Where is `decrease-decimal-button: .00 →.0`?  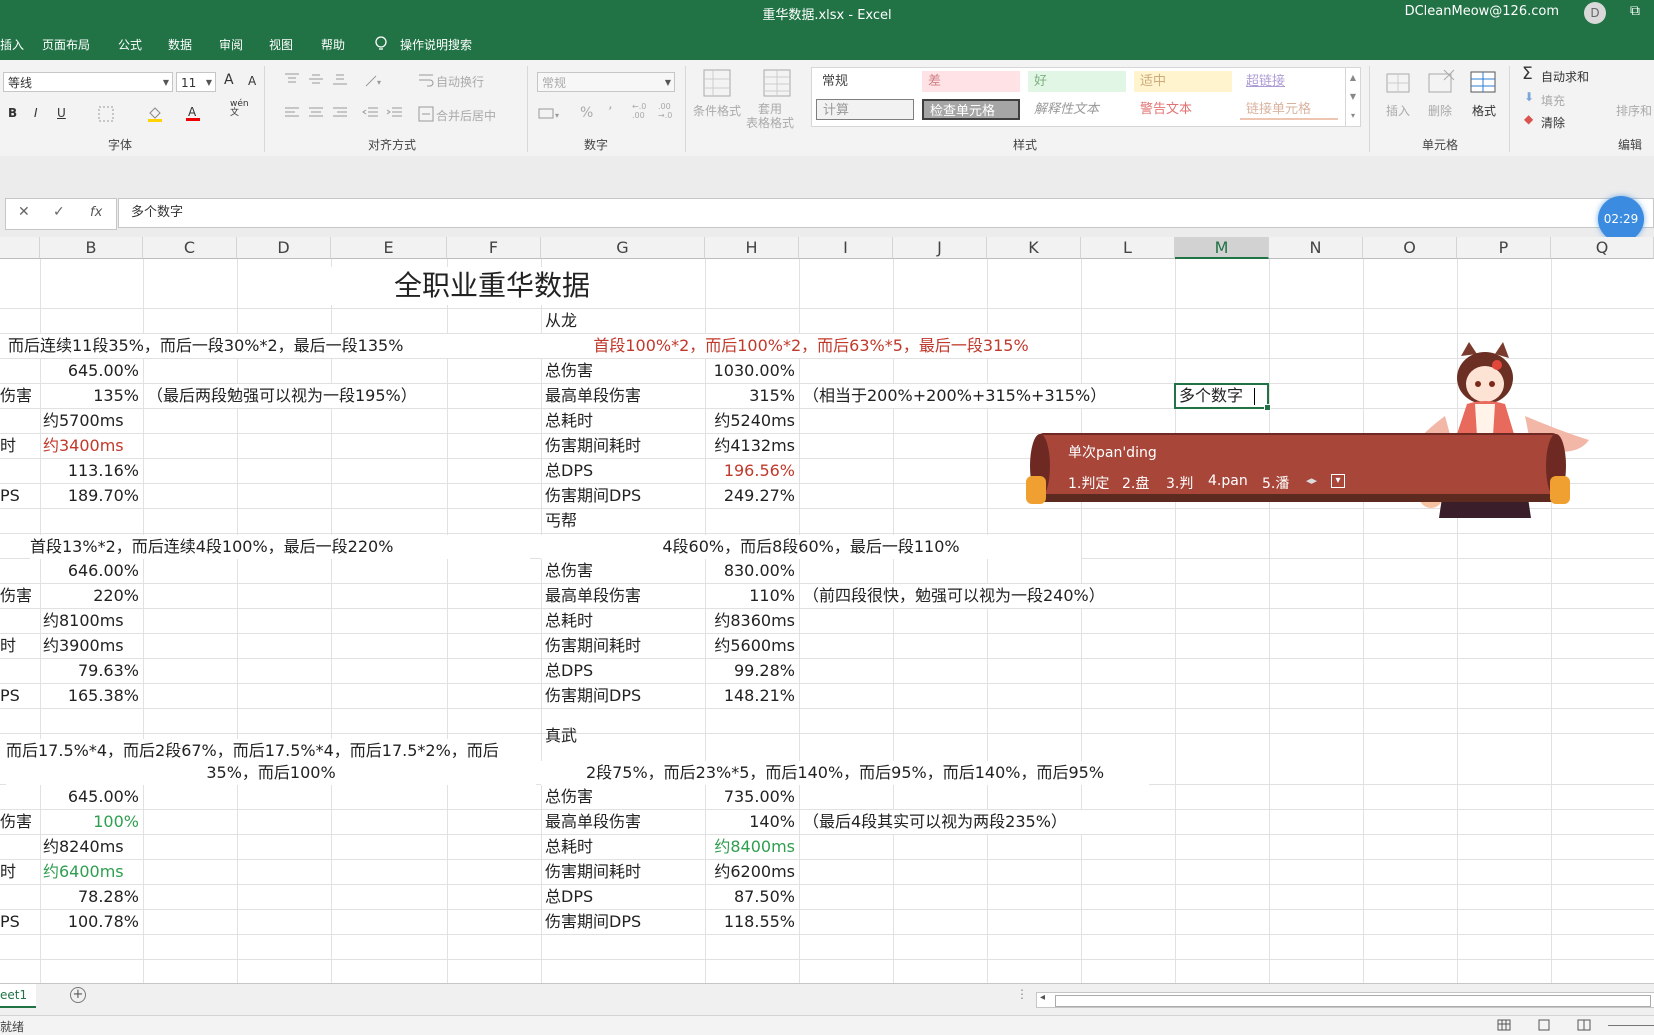 decrease-decimal-button: .00 →.0 is located at coordinates (665, 111).